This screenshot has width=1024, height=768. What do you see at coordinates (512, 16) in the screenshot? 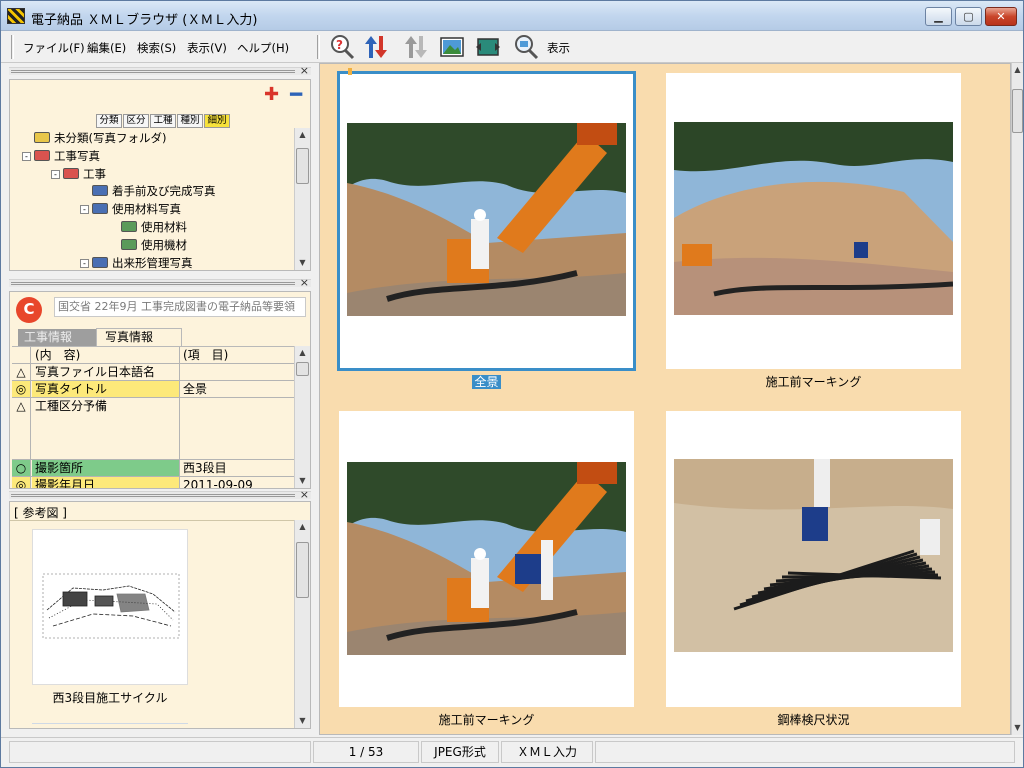
I see `title-bar: 電子納品 ＸＭＬブラウザ (ＸＭＬ入力) ▁ ▢ ✕` at bounding box center [512, 16].